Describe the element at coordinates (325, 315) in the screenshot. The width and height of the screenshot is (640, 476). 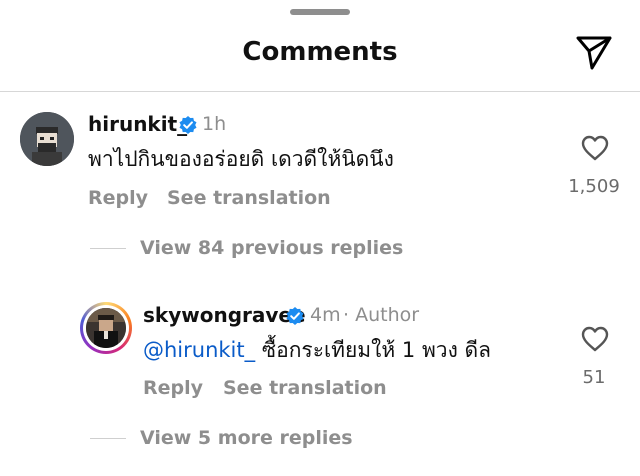
I see `comment-timestamp: 4m` at that location.